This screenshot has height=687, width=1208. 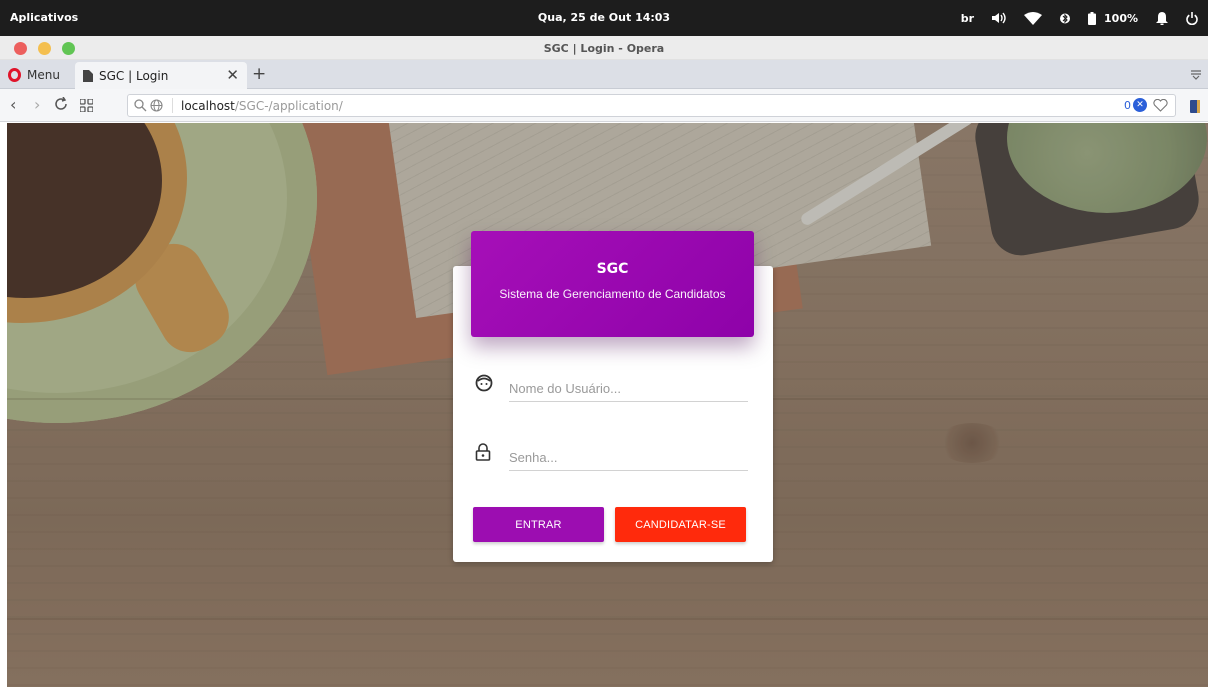 I want to click on tab-title: SGC | Login, so click(x=134, y=75).